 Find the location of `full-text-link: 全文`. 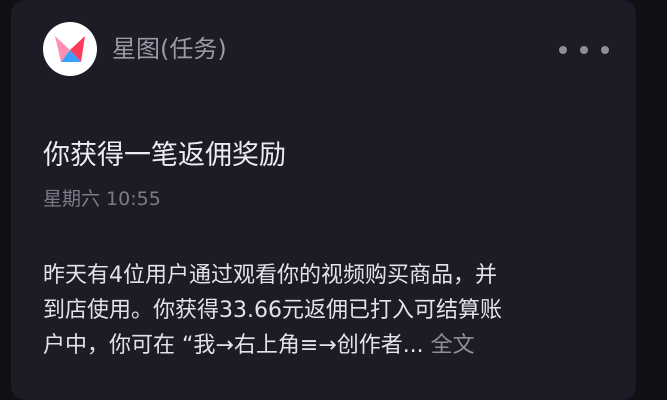

full-text-link: 全文 is located at coordinates (453, 345).